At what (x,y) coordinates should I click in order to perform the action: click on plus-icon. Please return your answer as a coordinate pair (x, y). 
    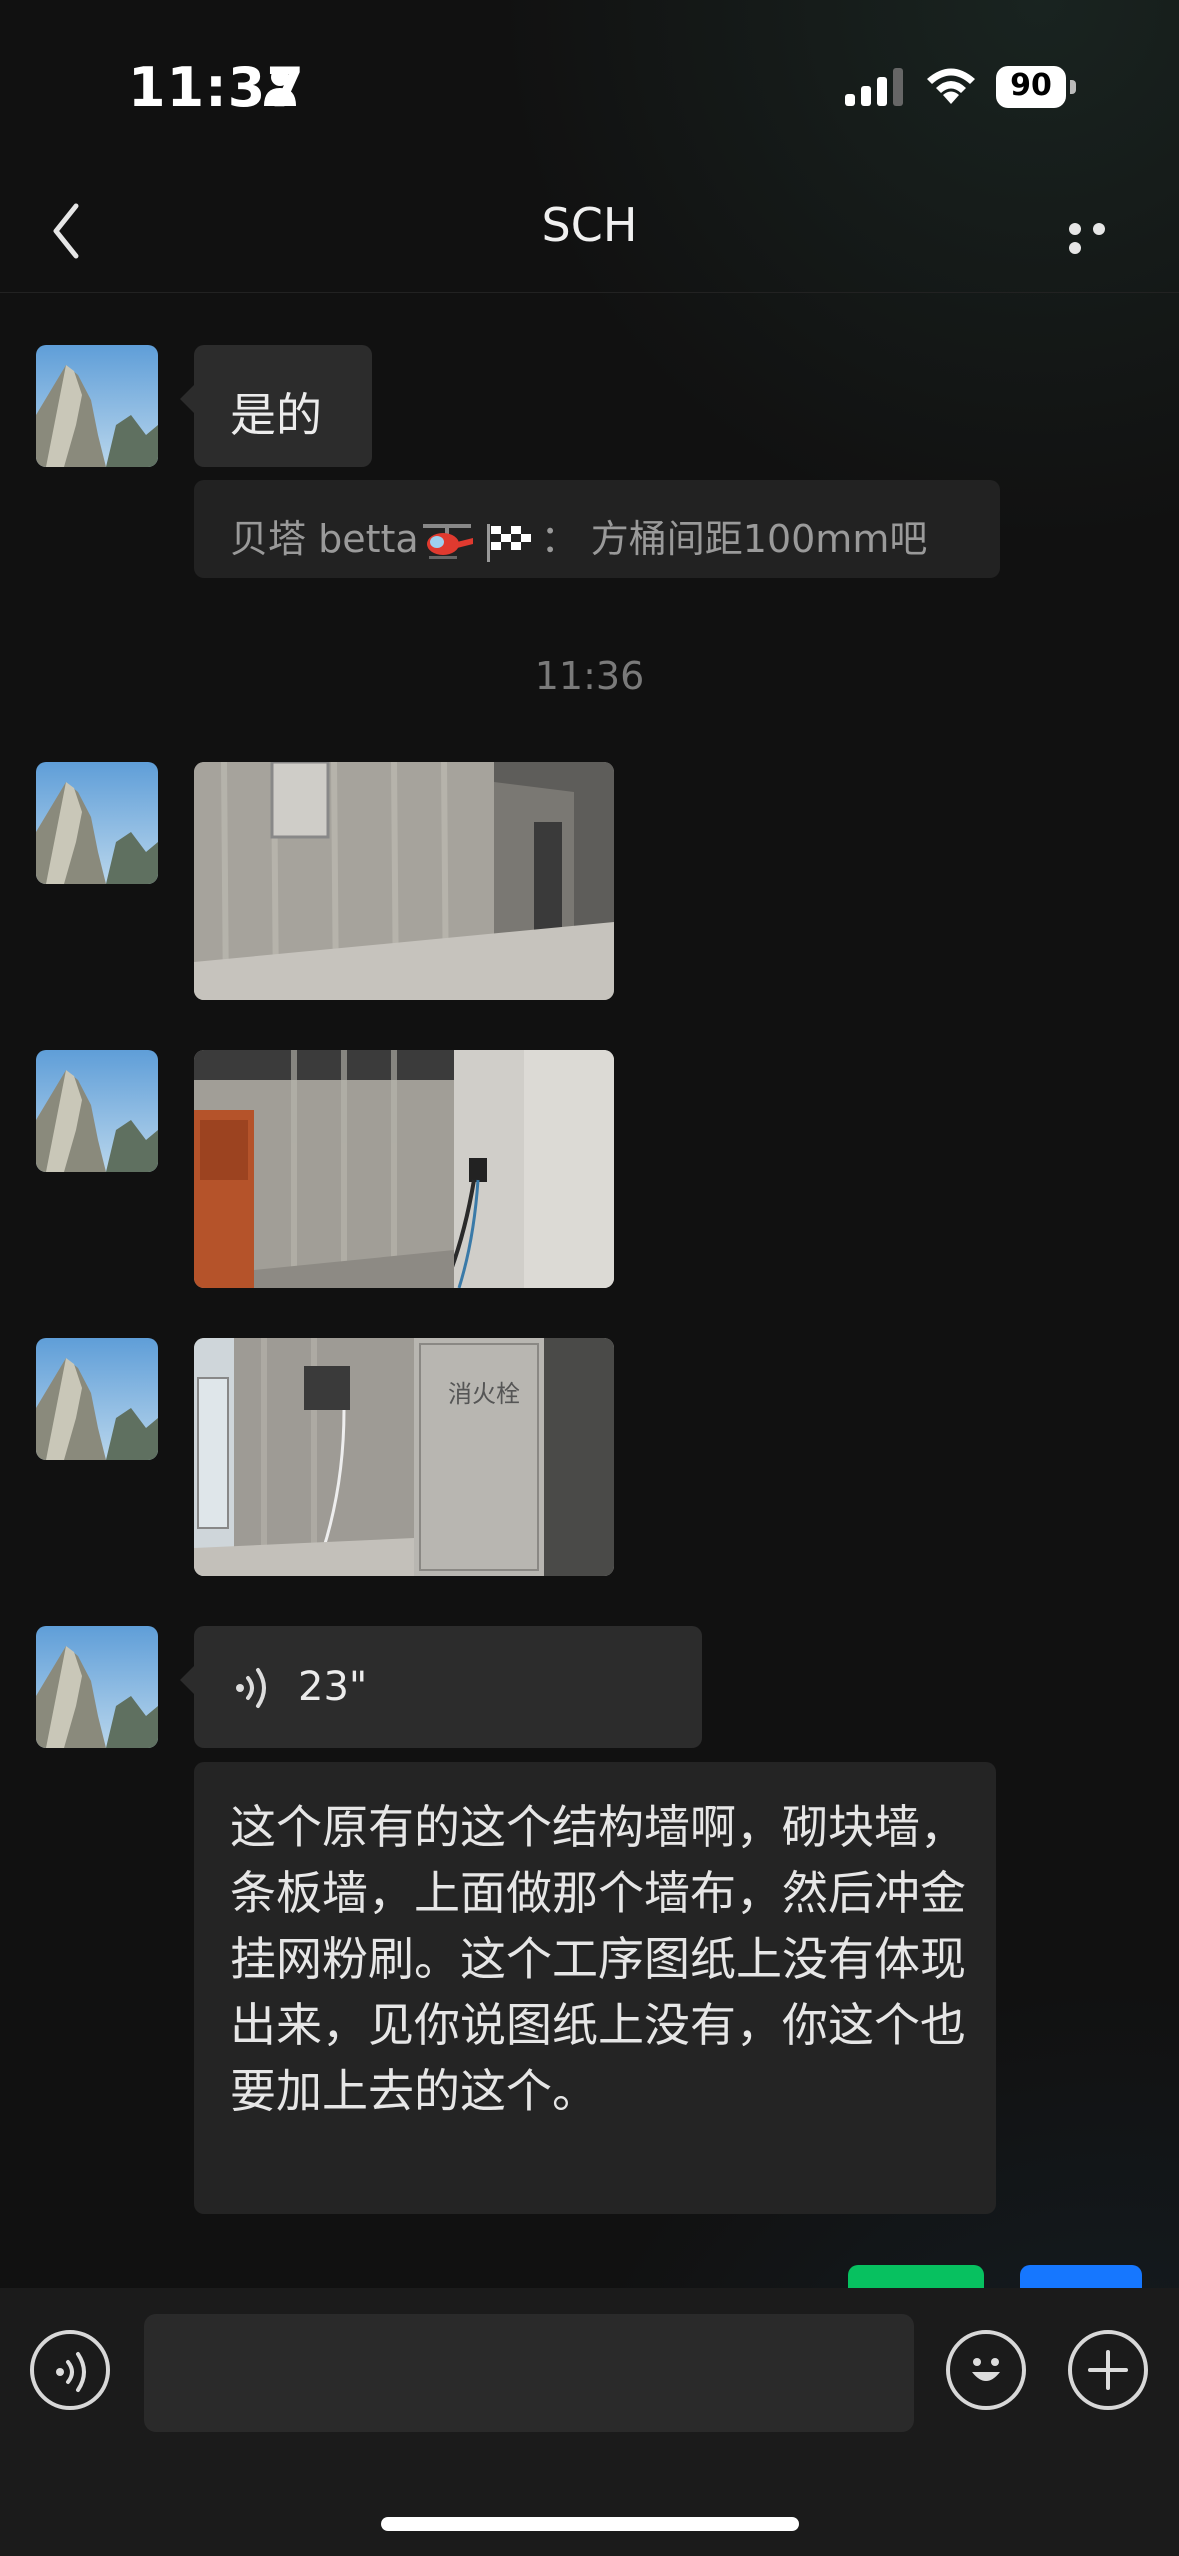
    Looking at the image, I should click on (1108, 2370).